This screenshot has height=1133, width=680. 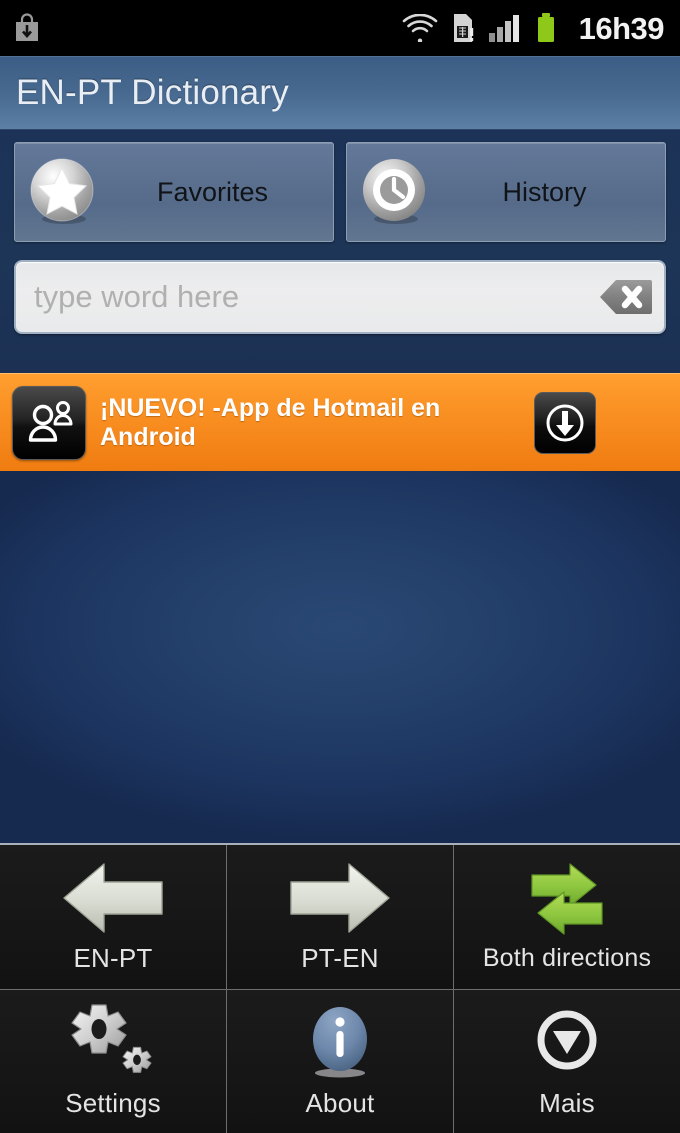 What do you see at coordinates (49, 422) in the screenshot?
I see `contacts-people-icon` at bounding box center [49, 422].